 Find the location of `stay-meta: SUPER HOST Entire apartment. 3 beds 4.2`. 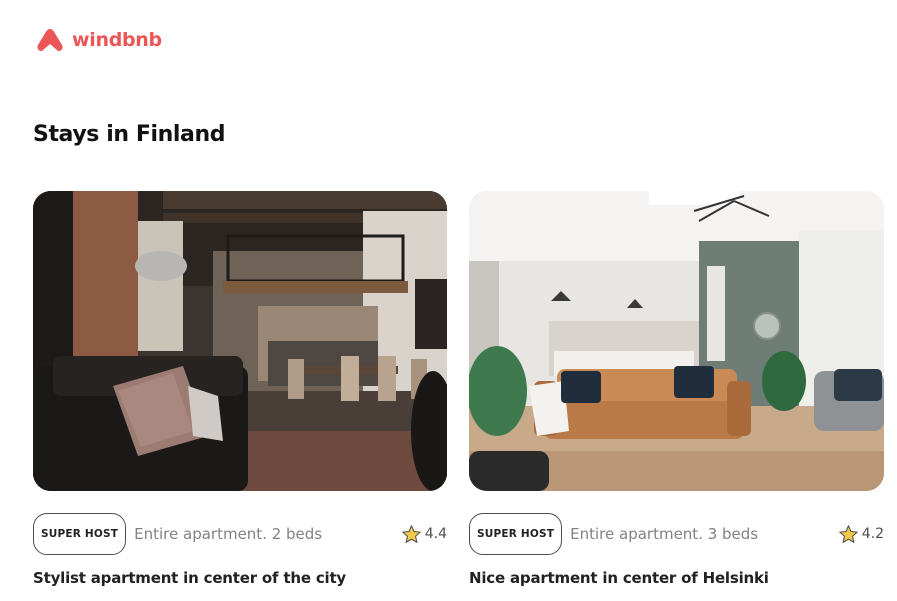

stay-meta: SUPER HOST Entire apartment. 3 beds 4.2 is located at coordinates (676, 534).